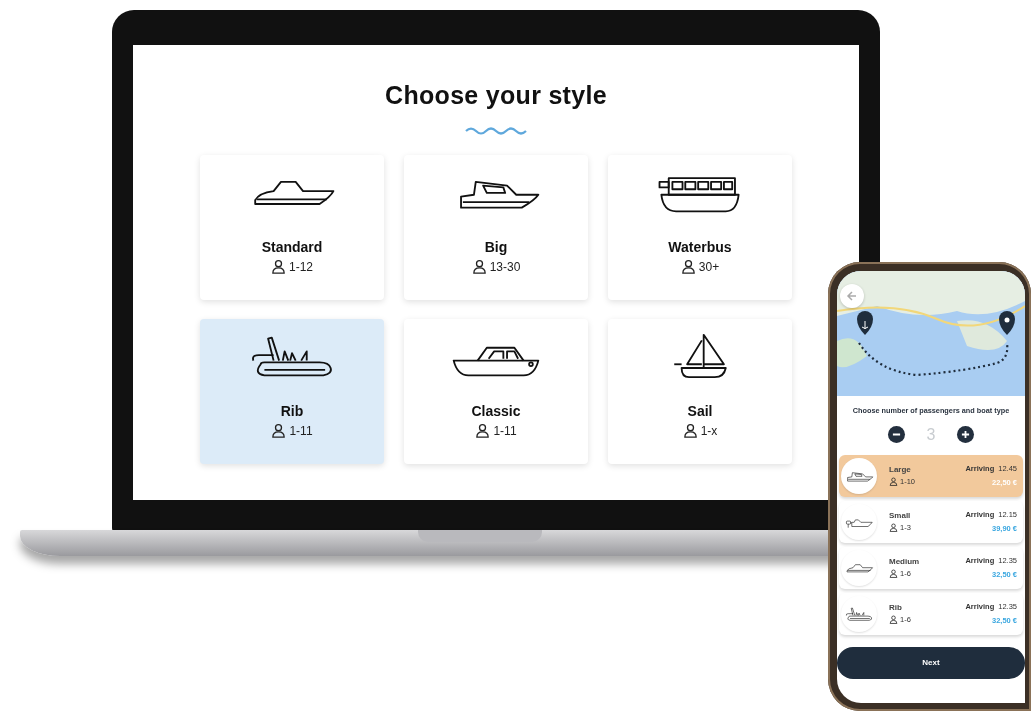 The image size is (1031, 711). What do you see at coordinates (852, 296) in the screenshot?
I see `back-arrow-icon` at bounding box center [852, 296].